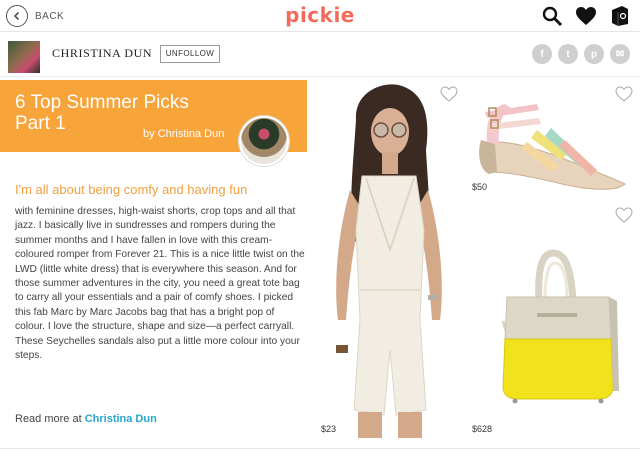 The width and height of the screenshot is (640, 452). I want to click on sandals-image, so click(553, 138).